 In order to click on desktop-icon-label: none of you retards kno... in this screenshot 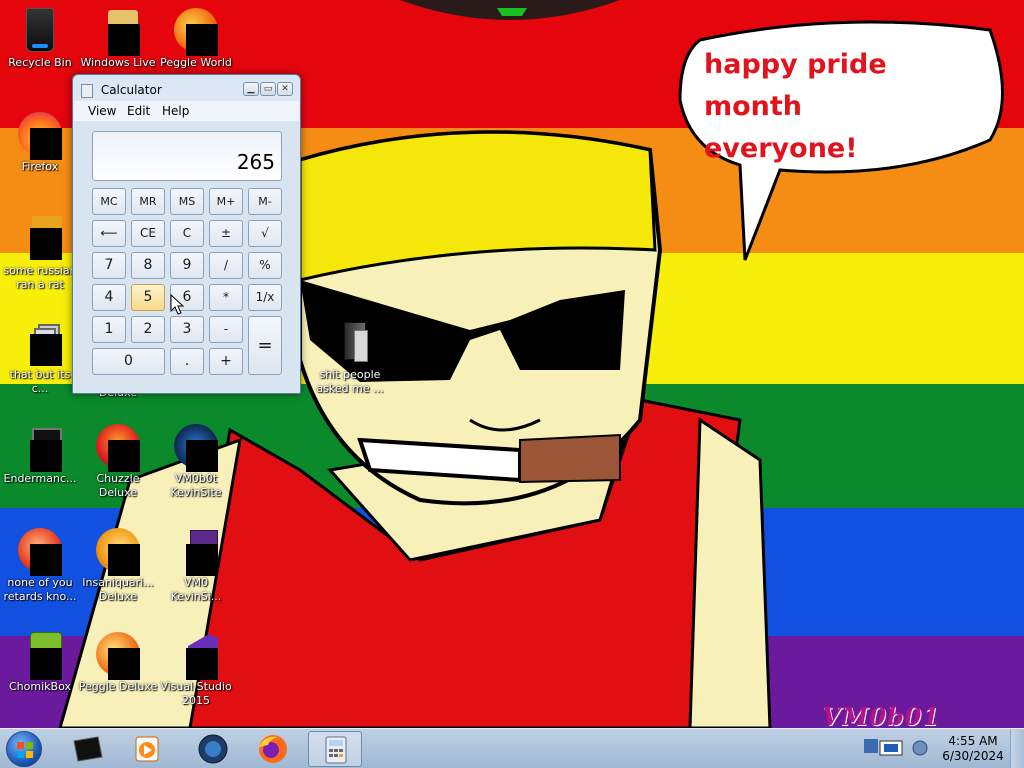, I will do `click(40, 589)`.